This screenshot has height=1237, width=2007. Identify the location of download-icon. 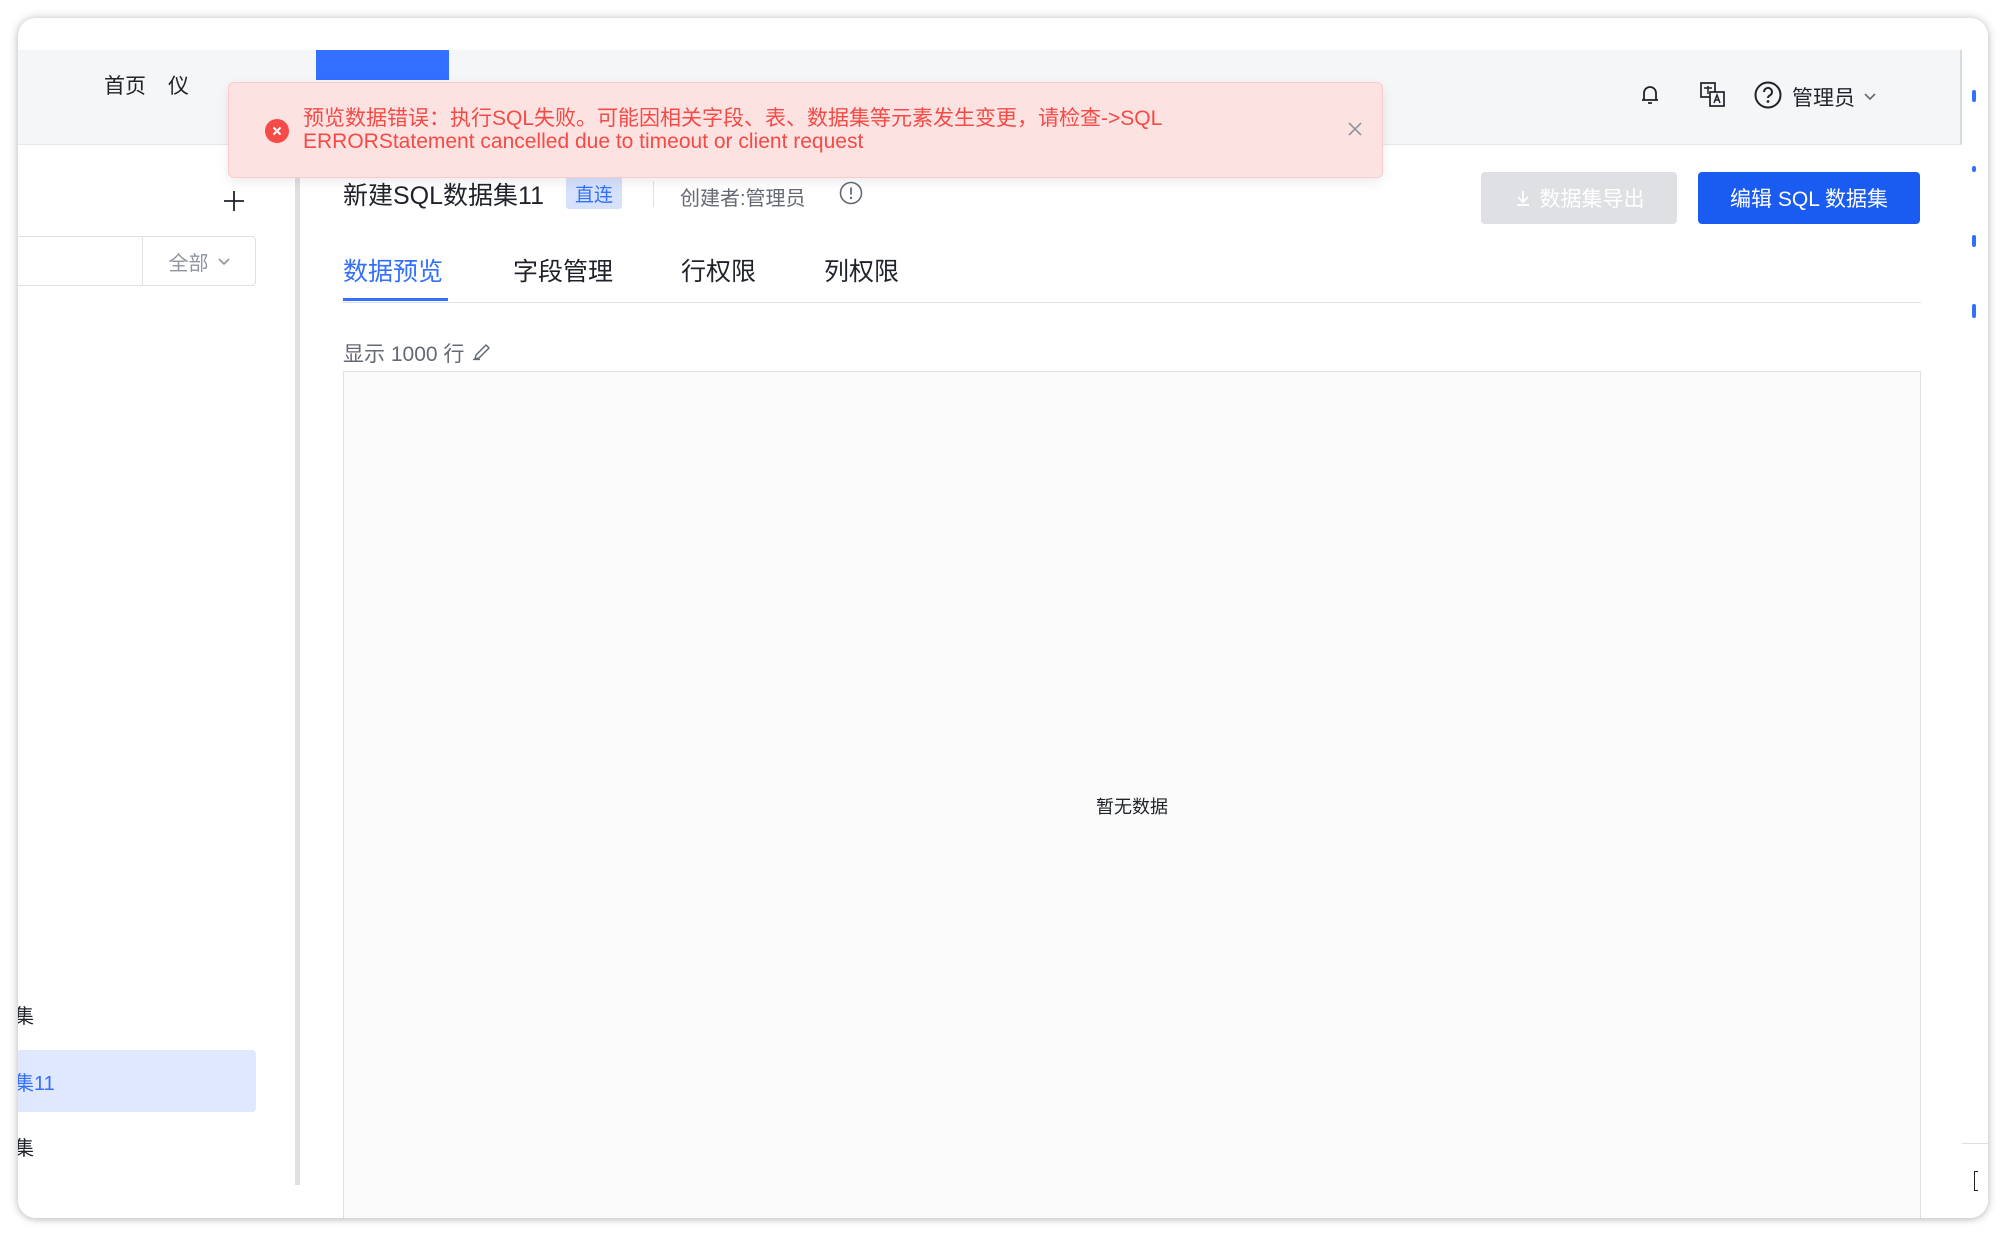
(1522, 198).